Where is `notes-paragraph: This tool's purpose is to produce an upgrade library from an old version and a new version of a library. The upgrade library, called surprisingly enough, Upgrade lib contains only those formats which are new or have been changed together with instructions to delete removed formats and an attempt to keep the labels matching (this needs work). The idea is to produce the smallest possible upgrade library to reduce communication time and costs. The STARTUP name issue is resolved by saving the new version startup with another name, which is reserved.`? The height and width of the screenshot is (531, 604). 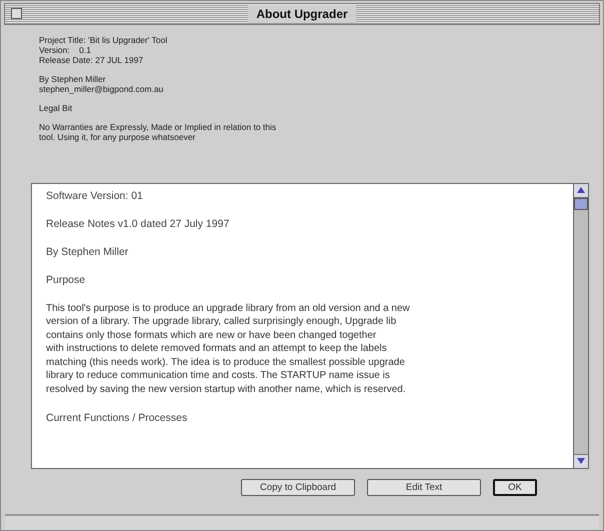 notes-paragraph: This tool's purpose is to produce an upgrade library from an old version and a new version of a library. The upgrade library, called surprisingly enough, Upgrade lib contains only those formats which are new or have been changed together with instructions to delete removed formats and an attempt to keep the labels matching (this needs work). The idea is to produce the smallest possible upgrade library to reduce communication time and costs. The STARTUP name issue is resolved by saving the new version startup with another name, which is reserved. is located at coordinates (228, 349).